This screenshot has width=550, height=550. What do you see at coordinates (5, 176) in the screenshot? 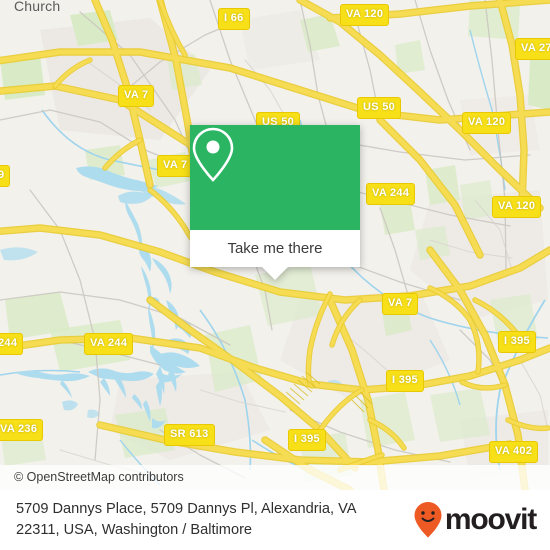
I see `road-shield: 9` at bounding box center [5, 176].